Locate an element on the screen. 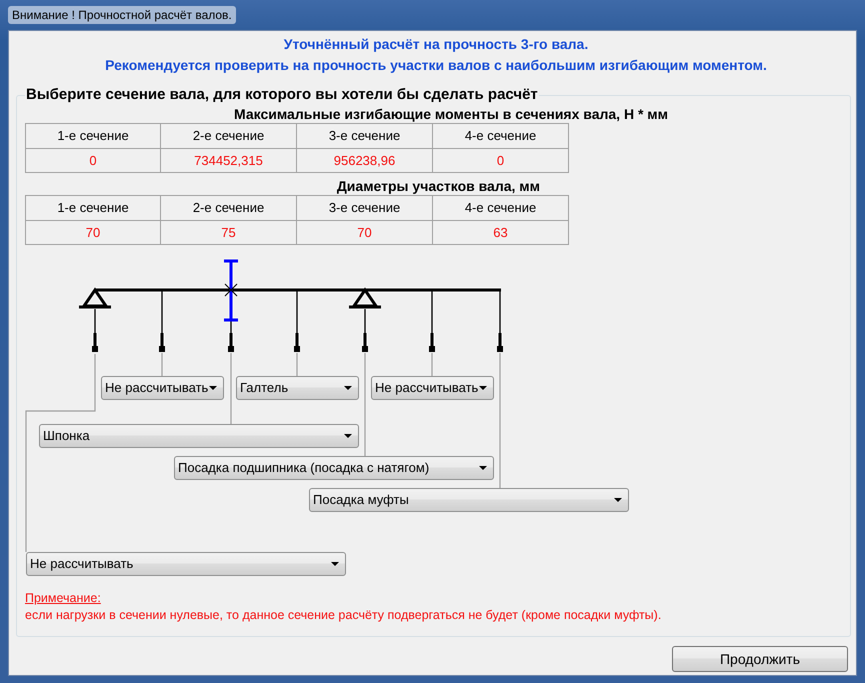 This screenshot has height=683, width=865. table-cell: 63 is located at coordinates (501, 233).